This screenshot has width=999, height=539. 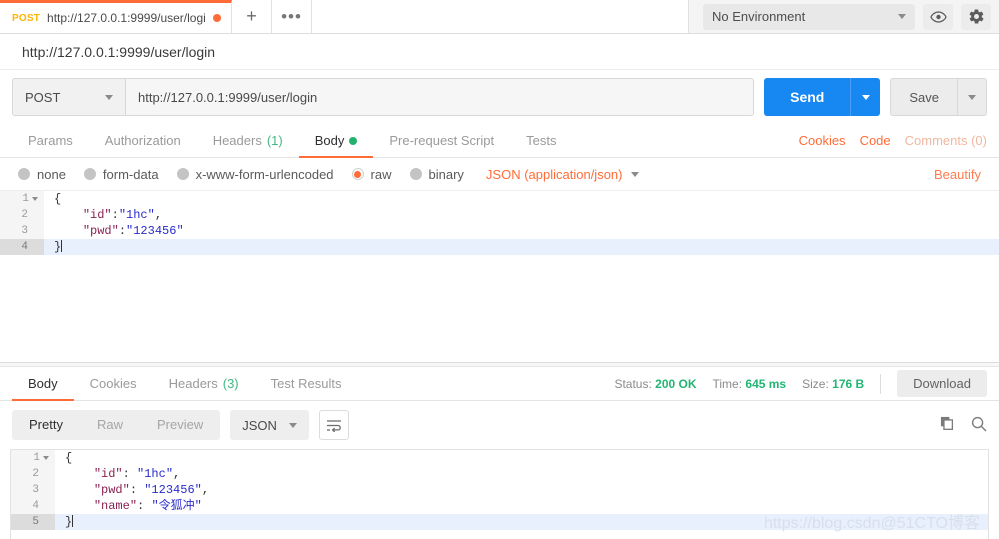 What do you see at coordinates (110, 425) in the screenshot?
I see `view-mode-raw: Raw` at bounding box center [110, 425].